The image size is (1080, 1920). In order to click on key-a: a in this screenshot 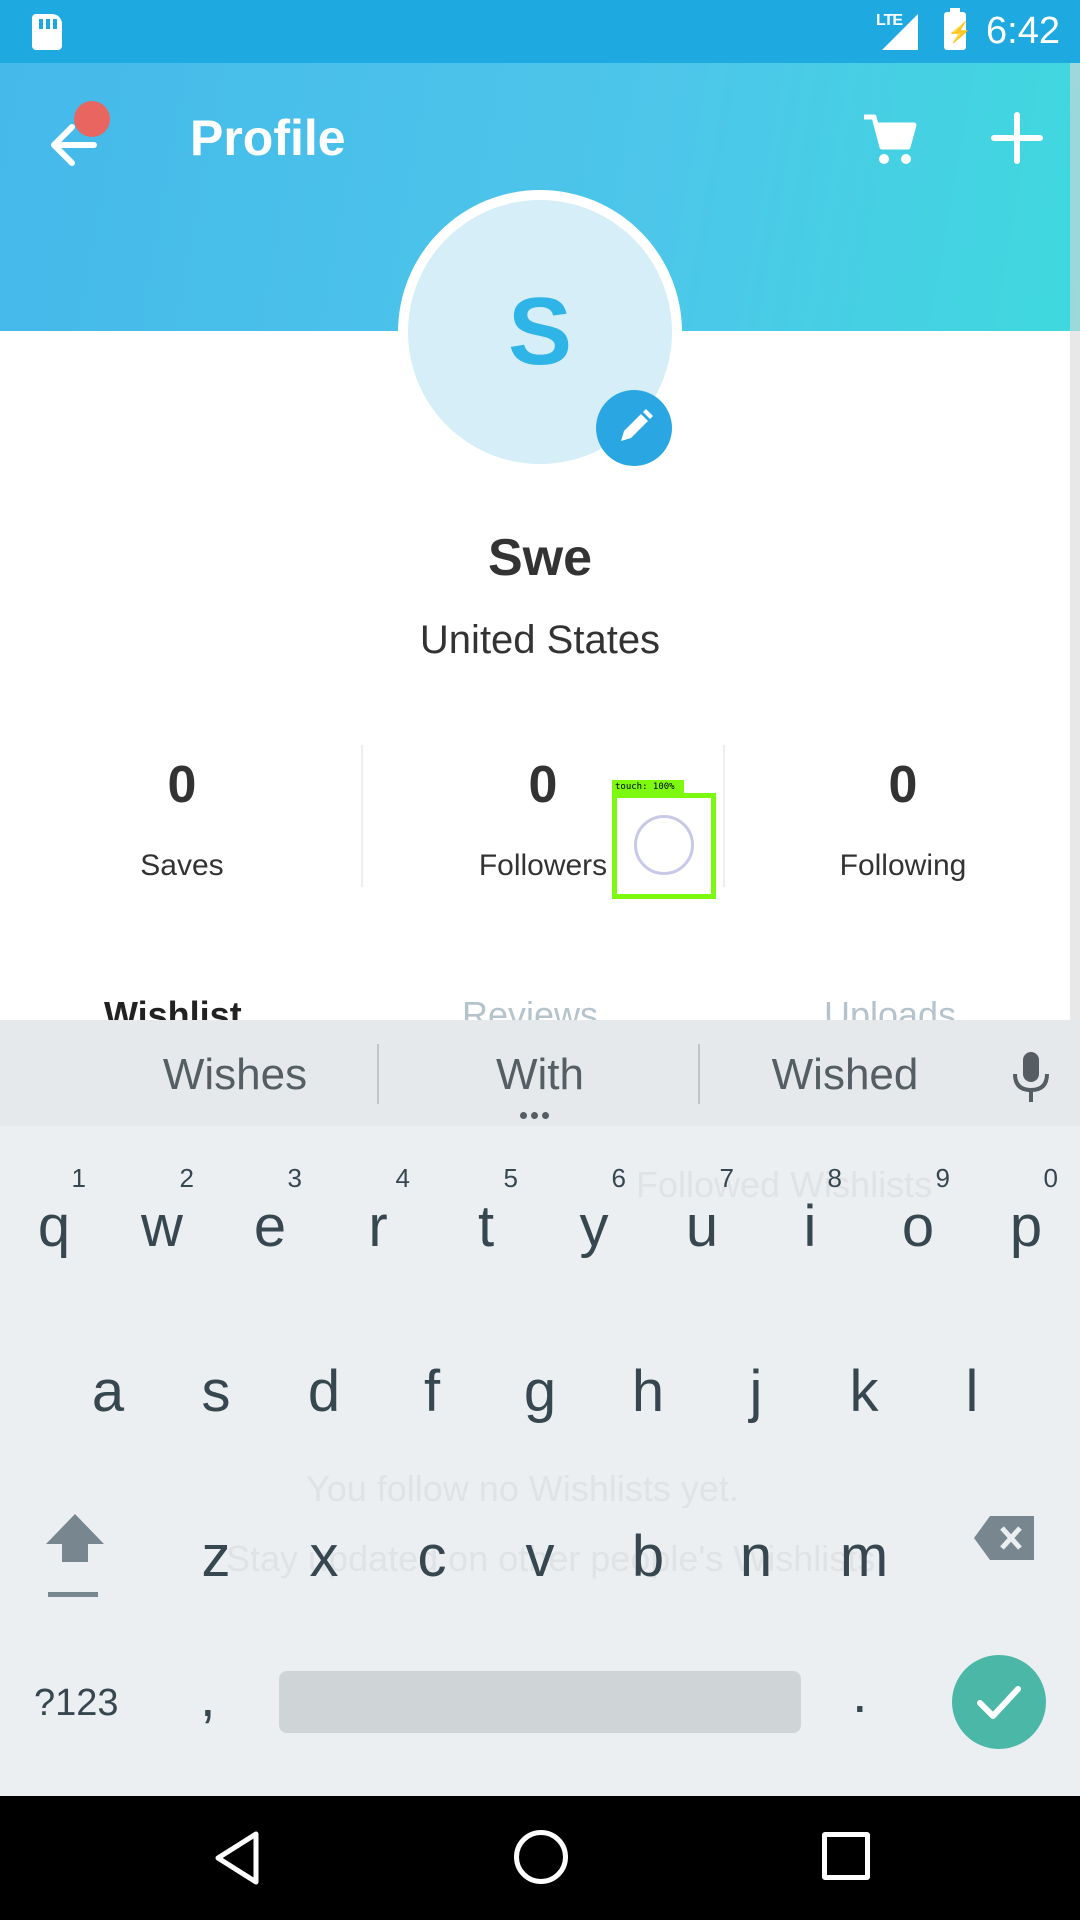, I will do `click(108, 1368)`.